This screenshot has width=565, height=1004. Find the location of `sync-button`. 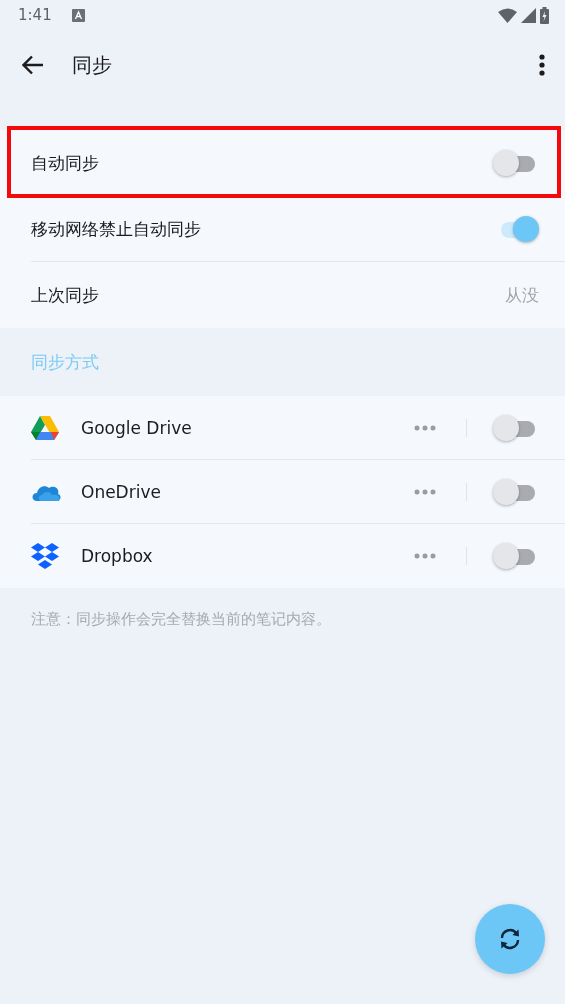

sync-button is located at coordinates (510, 939).